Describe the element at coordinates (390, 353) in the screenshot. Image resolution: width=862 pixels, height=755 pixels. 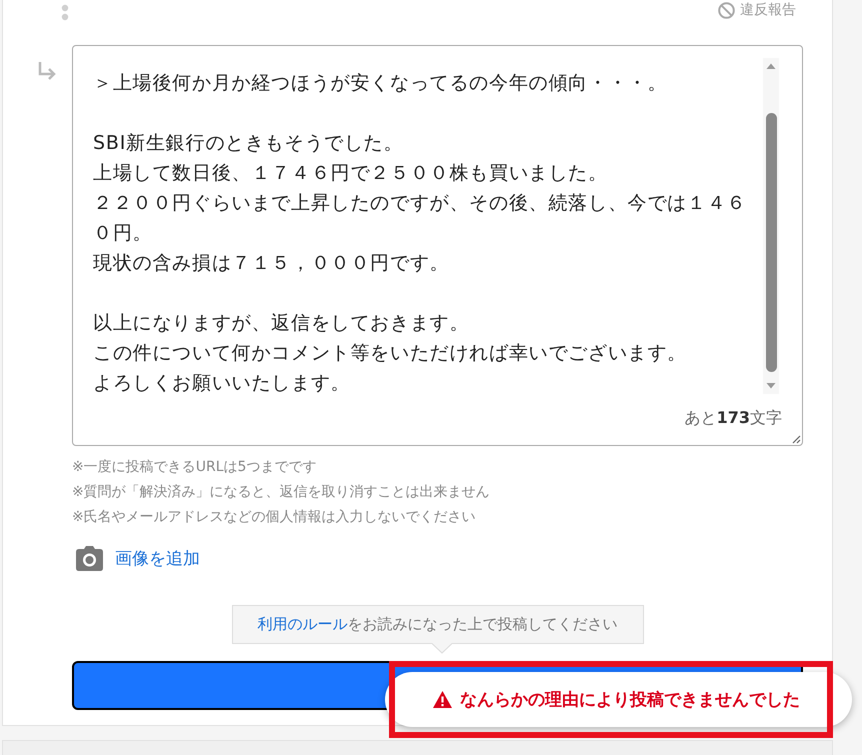
I see `reply-paragraph: 以上になりますが、返信をしておきます。 この件について何かコメント等をいただければ幸いでございます。 よろしくお願いいたします。` at that location.